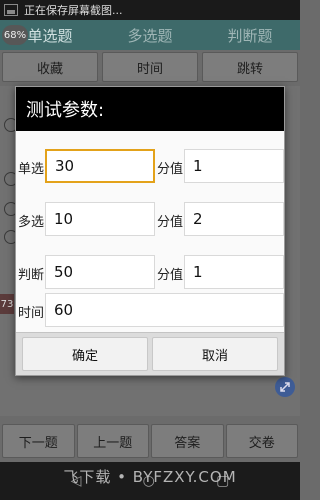  What do you see at coordinates (250, 35) in the screenshot?
I see `tab-true-false: 判断题` at bounding box center [250, 35].